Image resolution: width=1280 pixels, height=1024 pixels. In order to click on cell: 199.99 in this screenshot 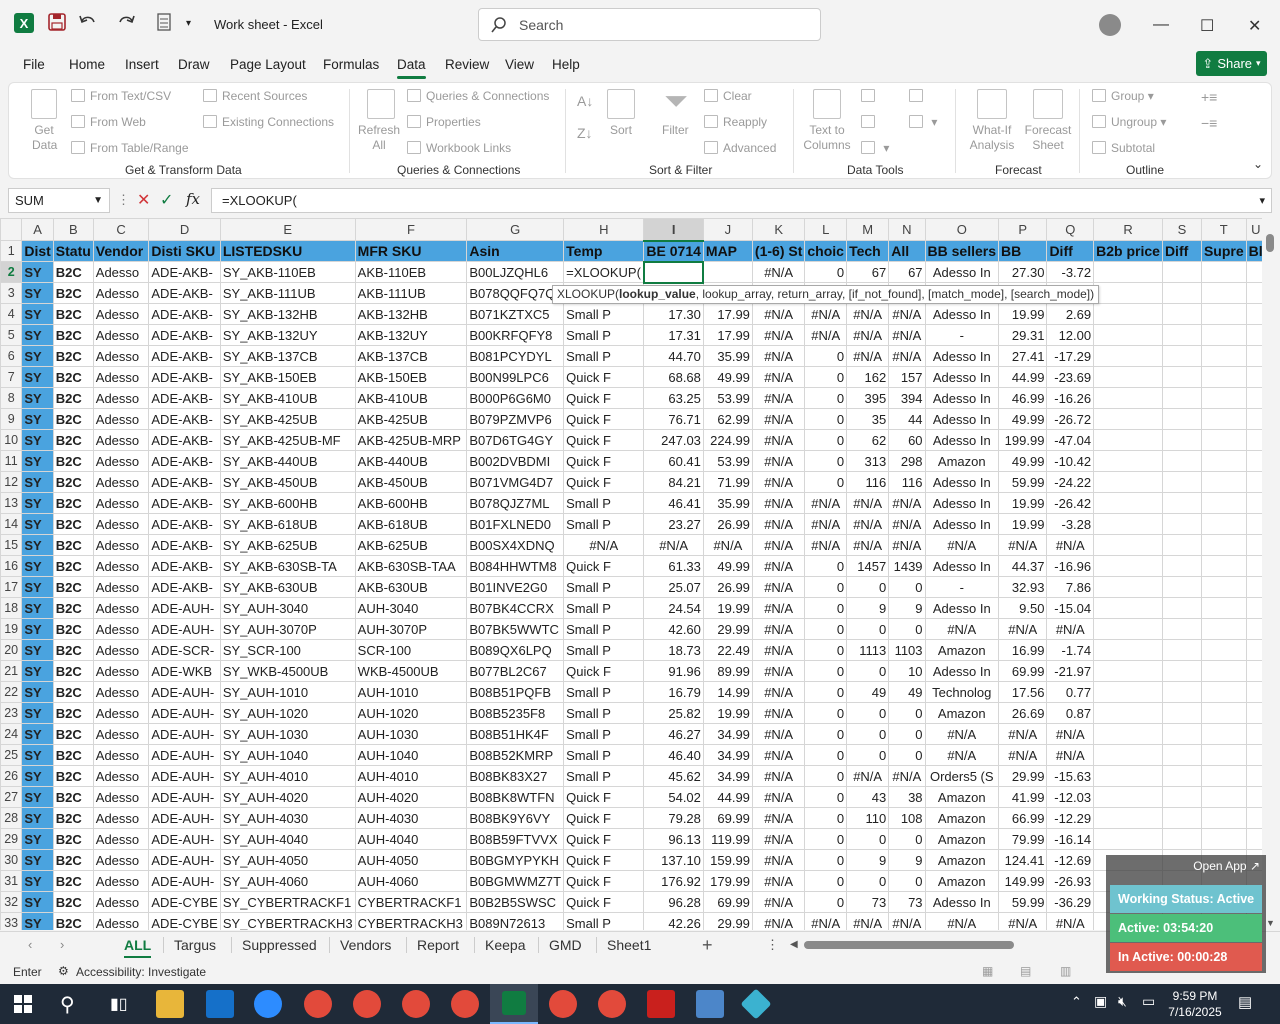, I will do `click(1023, 440)`.